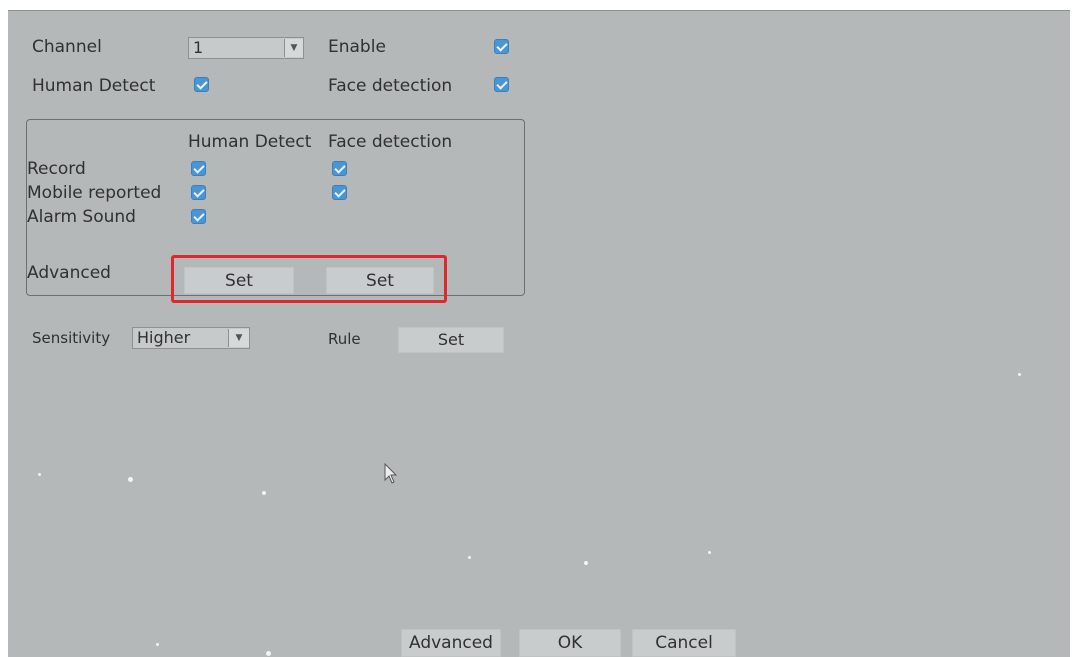  I want to click on alarm-sound-human-checkbox, so click(198, 216).